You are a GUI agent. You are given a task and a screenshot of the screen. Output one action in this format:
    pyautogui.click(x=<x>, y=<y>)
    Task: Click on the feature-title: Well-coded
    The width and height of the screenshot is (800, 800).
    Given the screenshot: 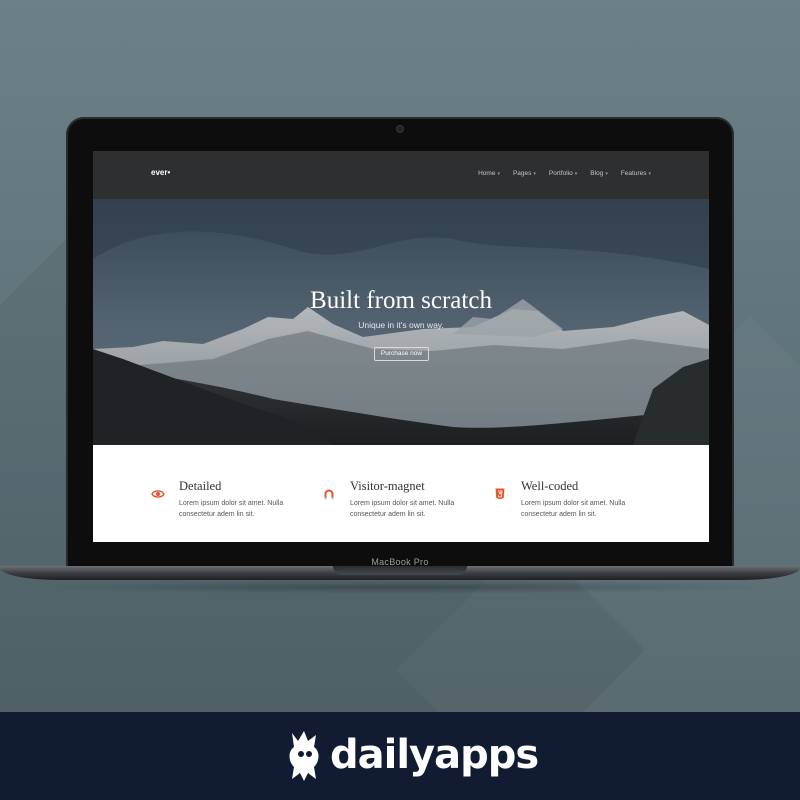 What is the action you would take?
    pyautogui.click(x=550, y=486)
    